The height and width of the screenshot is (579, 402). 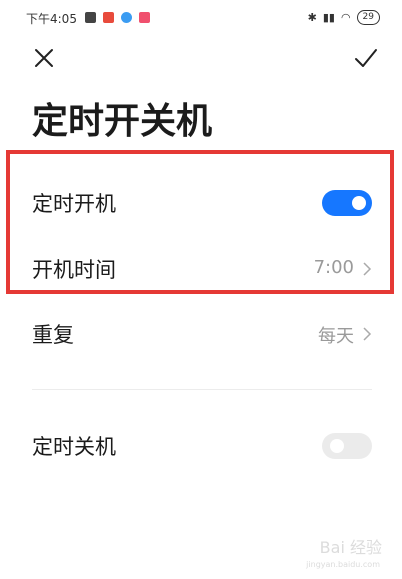 What do you see at coordinates (202, 389) in the screenshot?
I see `section-divider` at bounding box center [202, 389].